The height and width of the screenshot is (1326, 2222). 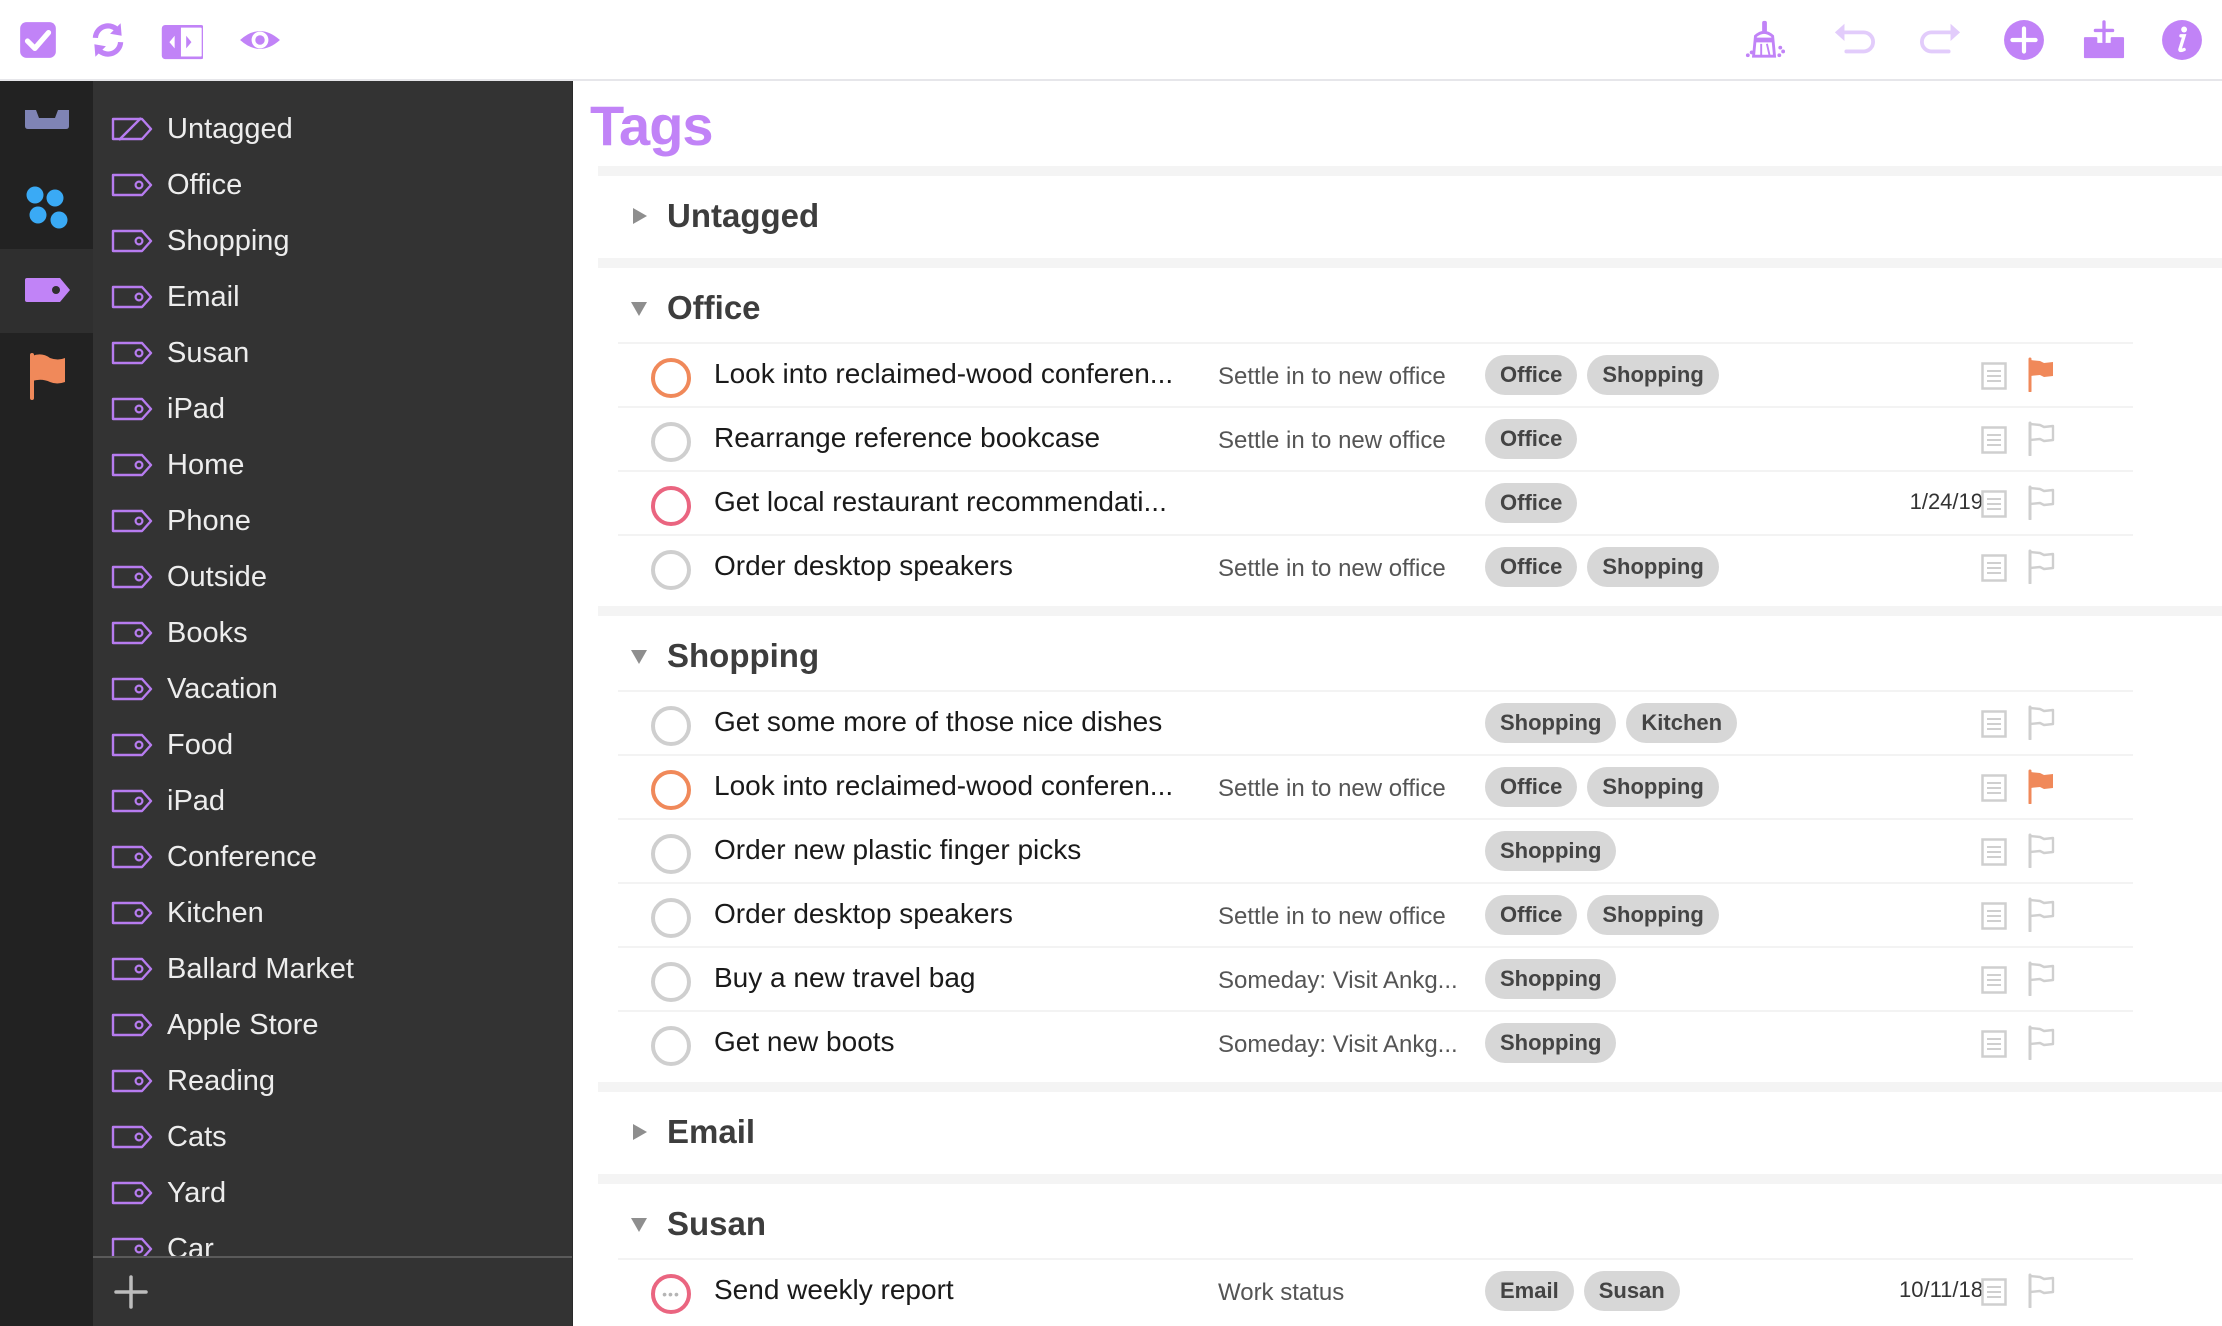 What do you see at coordinates (46, 291) in the screenshot?
I see `rail-item-tags` at bounding box center [46, 291].